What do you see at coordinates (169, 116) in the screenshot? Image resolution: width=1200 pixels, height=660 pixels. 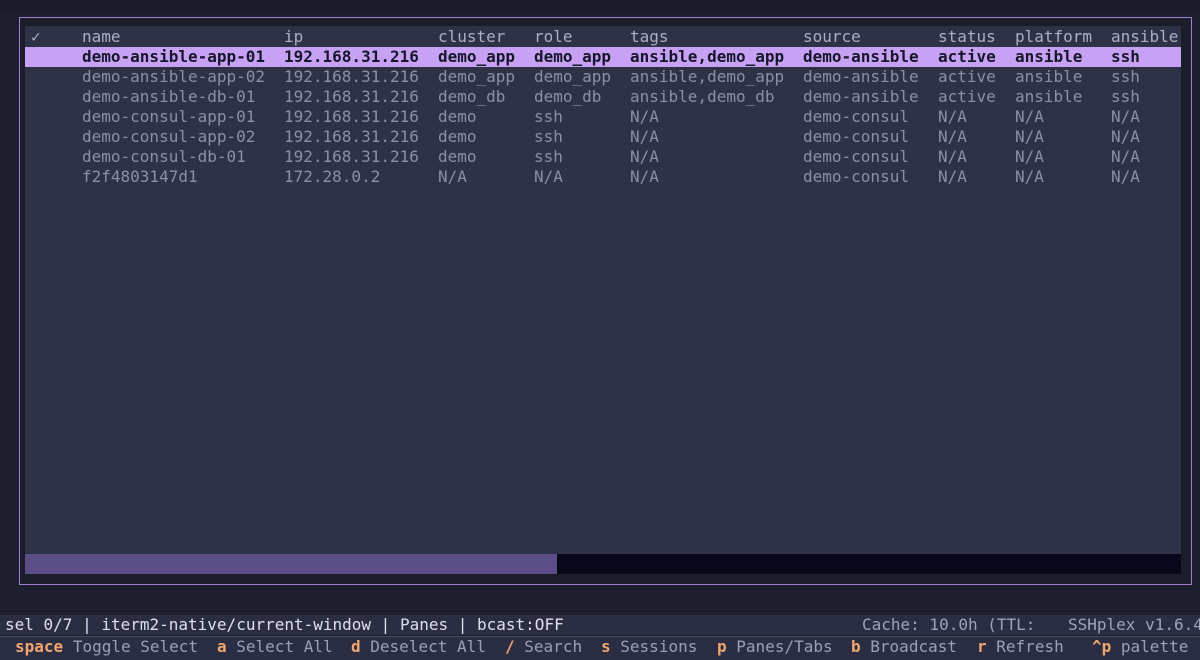 I see `cell-name: demo-consul-app-01` at bounding box center [169, 116].